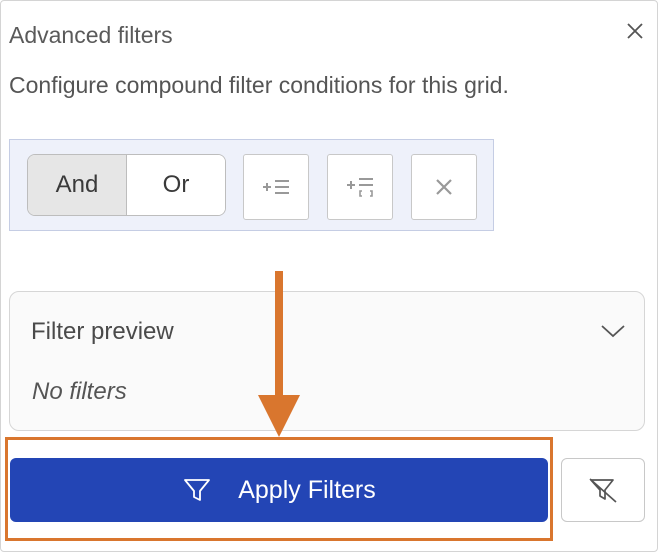 This screenshot has height=552, width=658. Describe the element at coordinates (176, 185) in the screenshot. I see `logic-or-button: Or` at that location.